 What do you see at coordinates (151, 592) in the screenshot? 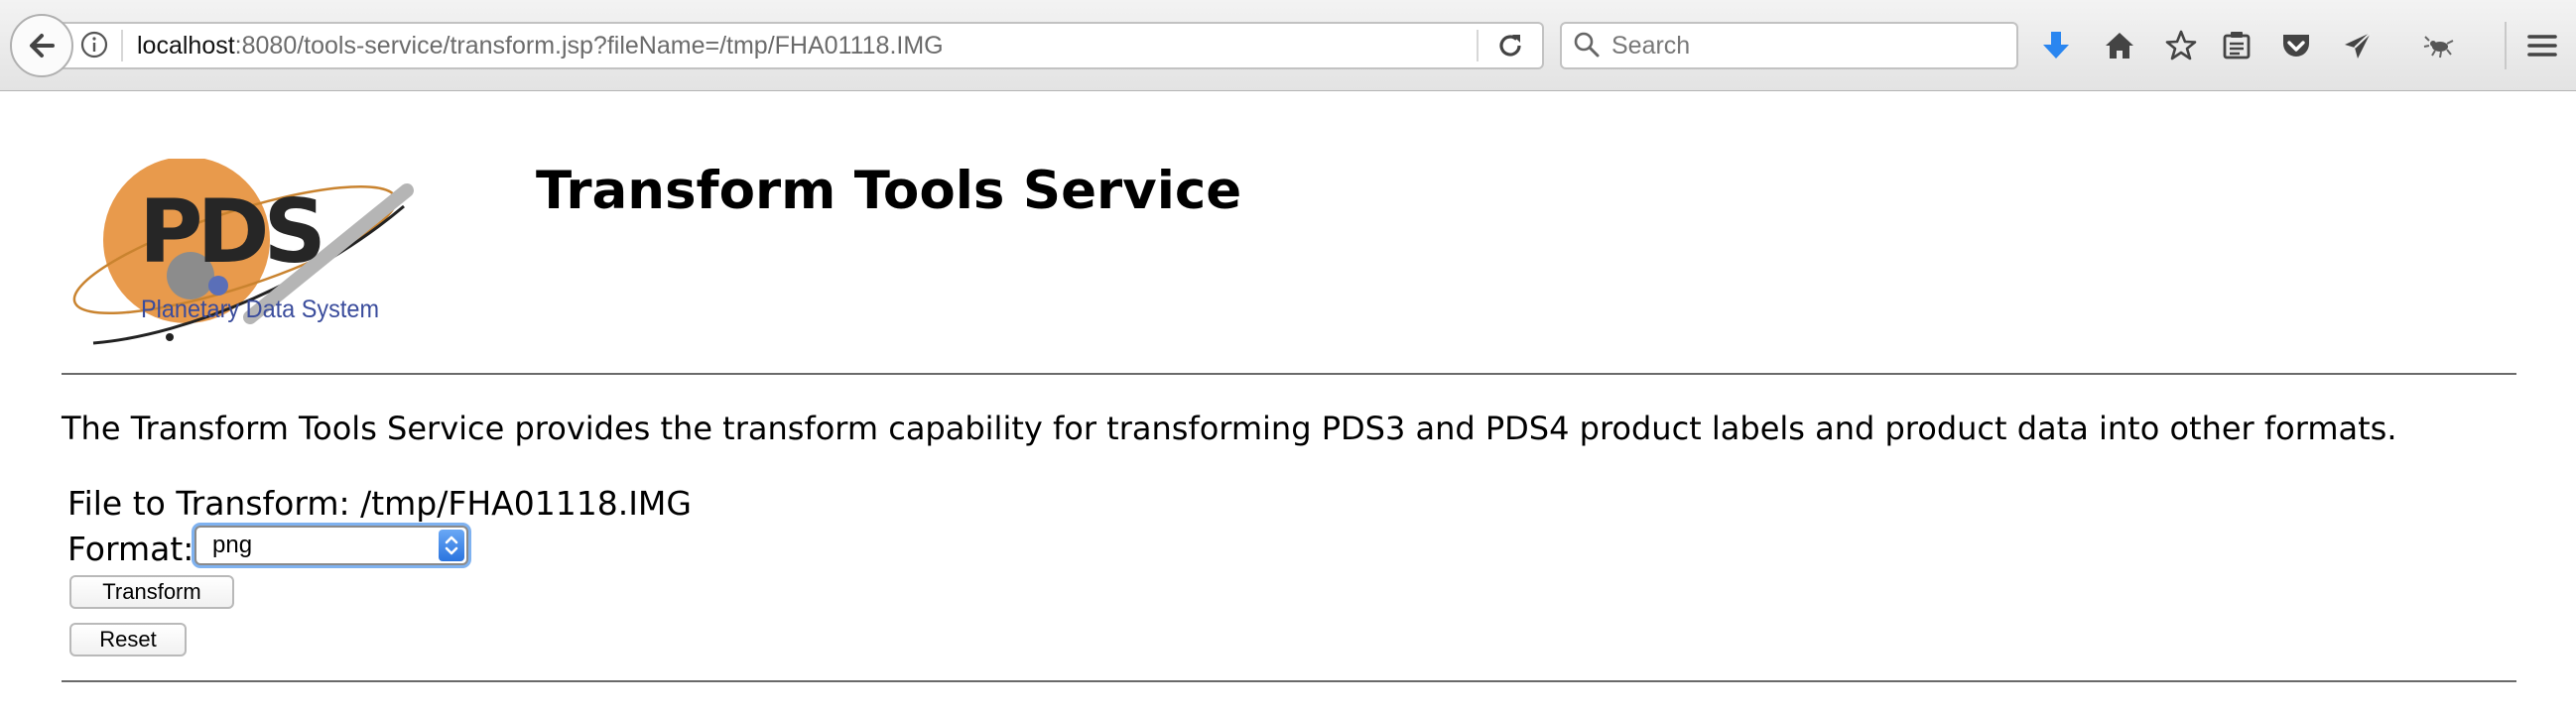
I see `transform-button: Transform` at bounding box center [151, 592].